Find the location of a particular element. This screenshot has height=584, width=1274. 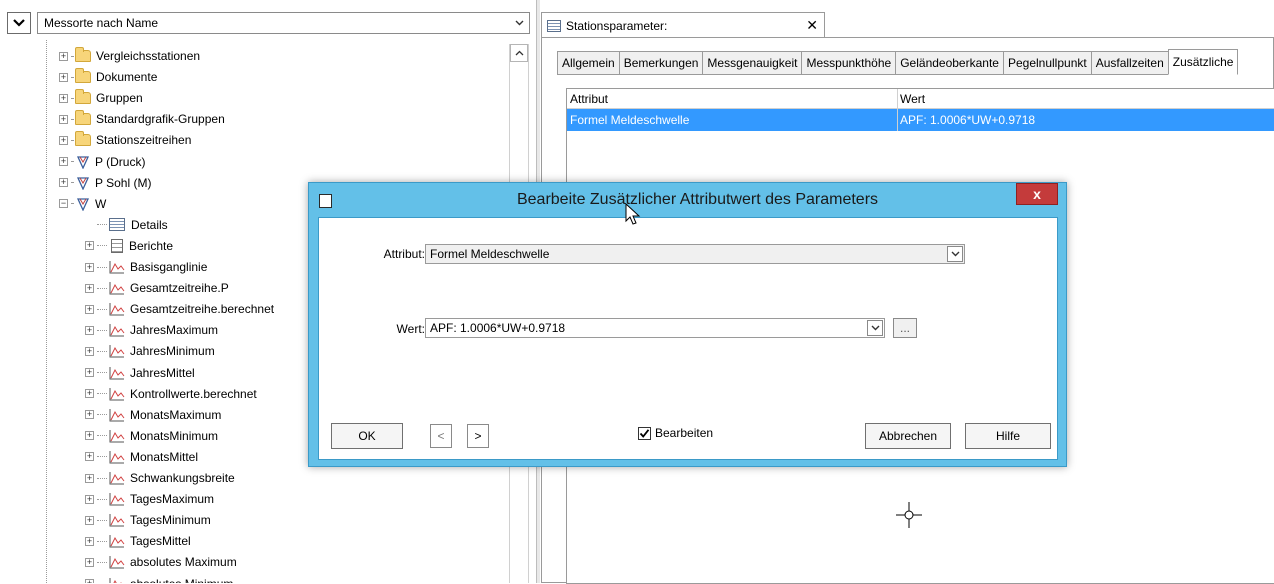

tab-messgenauigkeit: Messgenauigkeit is located at coordinates (752, 63).